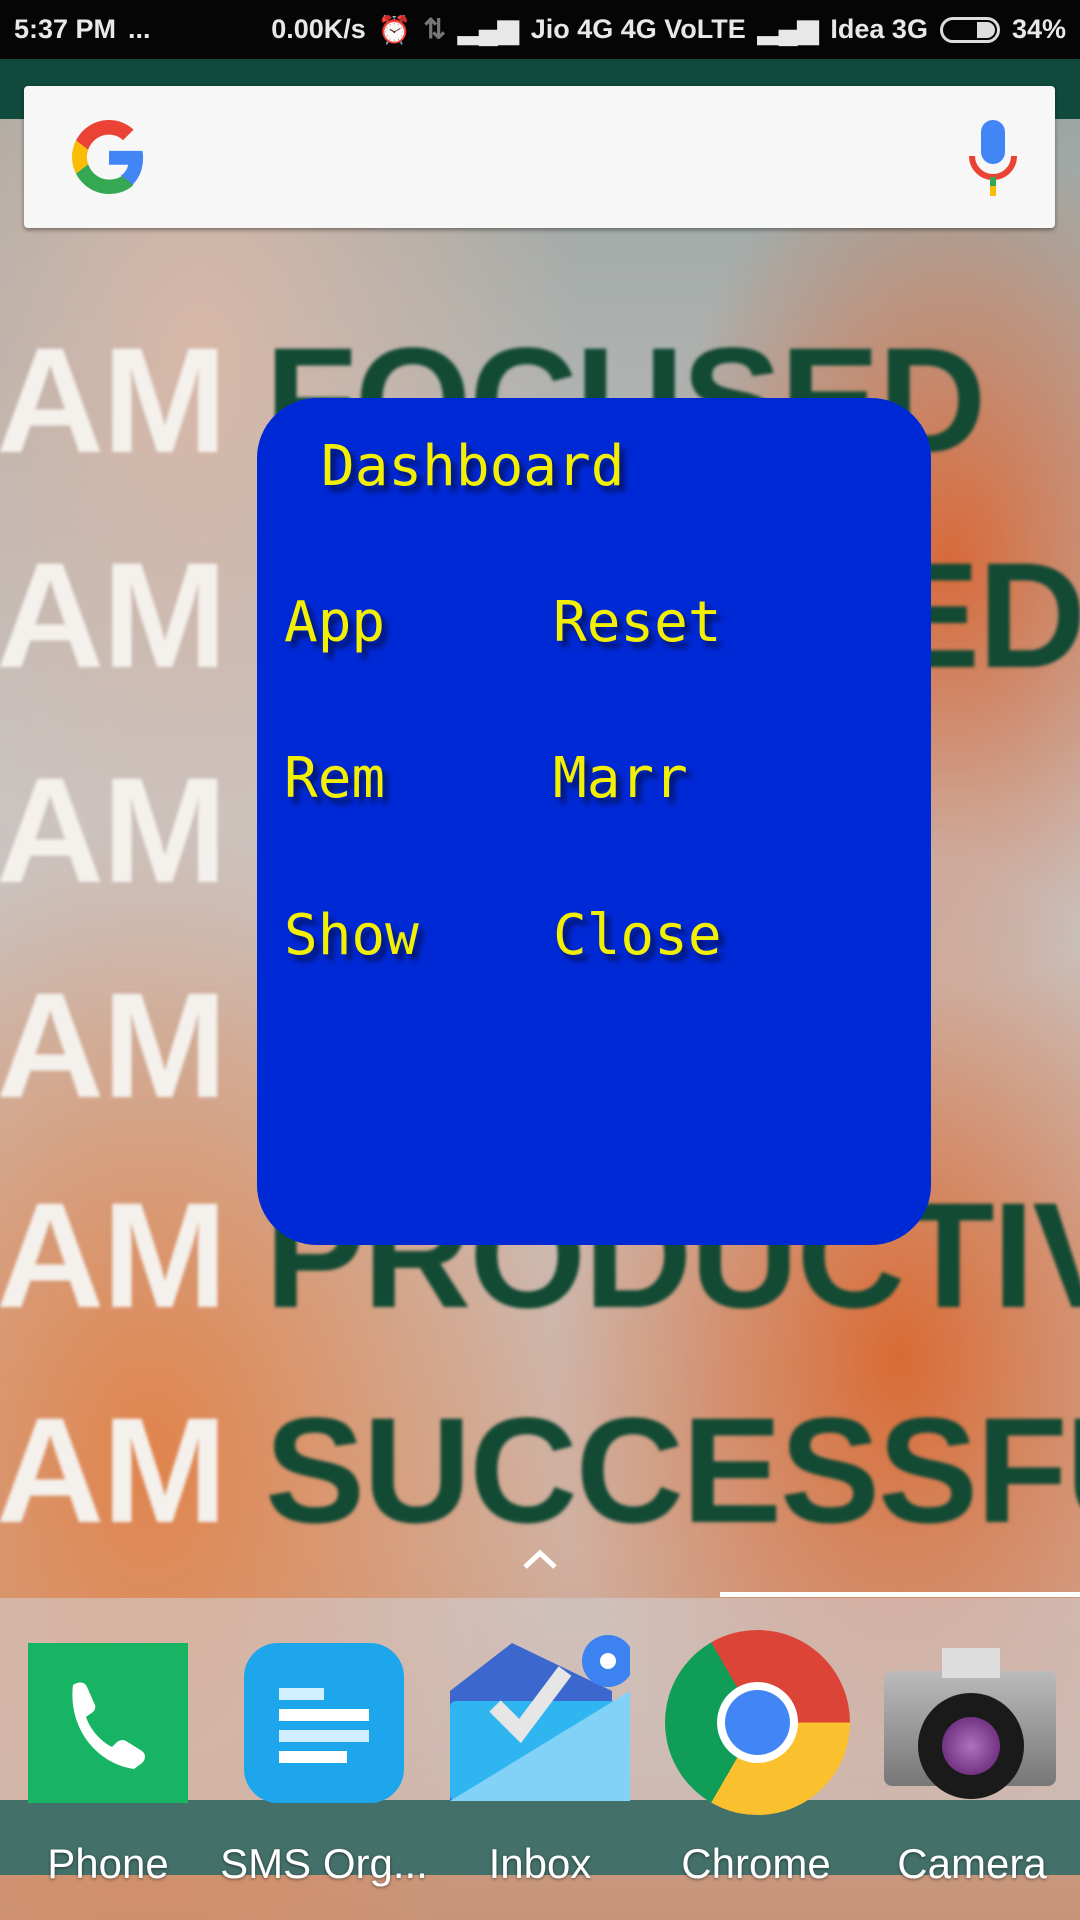 This screenshot has height=1920, width=1080. Describe the element at coordinates (756, 1863) in the screenshot. I see `dock-label-chrome: Chrome` at that location.